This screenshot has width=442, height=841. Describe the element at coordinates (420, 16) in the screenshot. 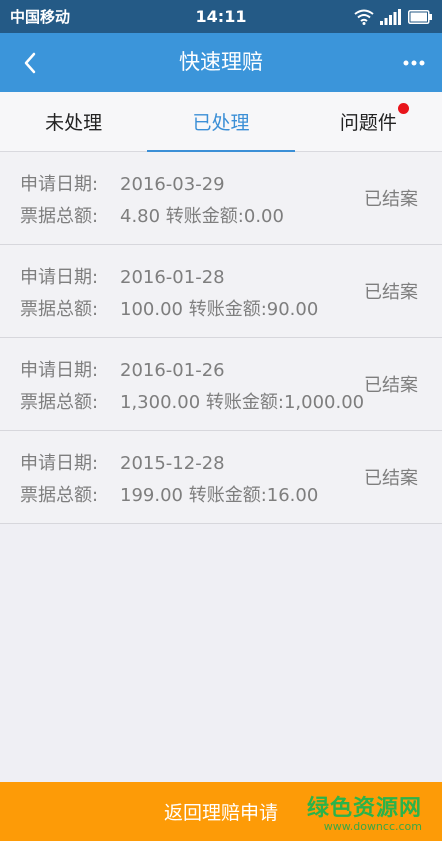

I see `battery-icon` at that location.